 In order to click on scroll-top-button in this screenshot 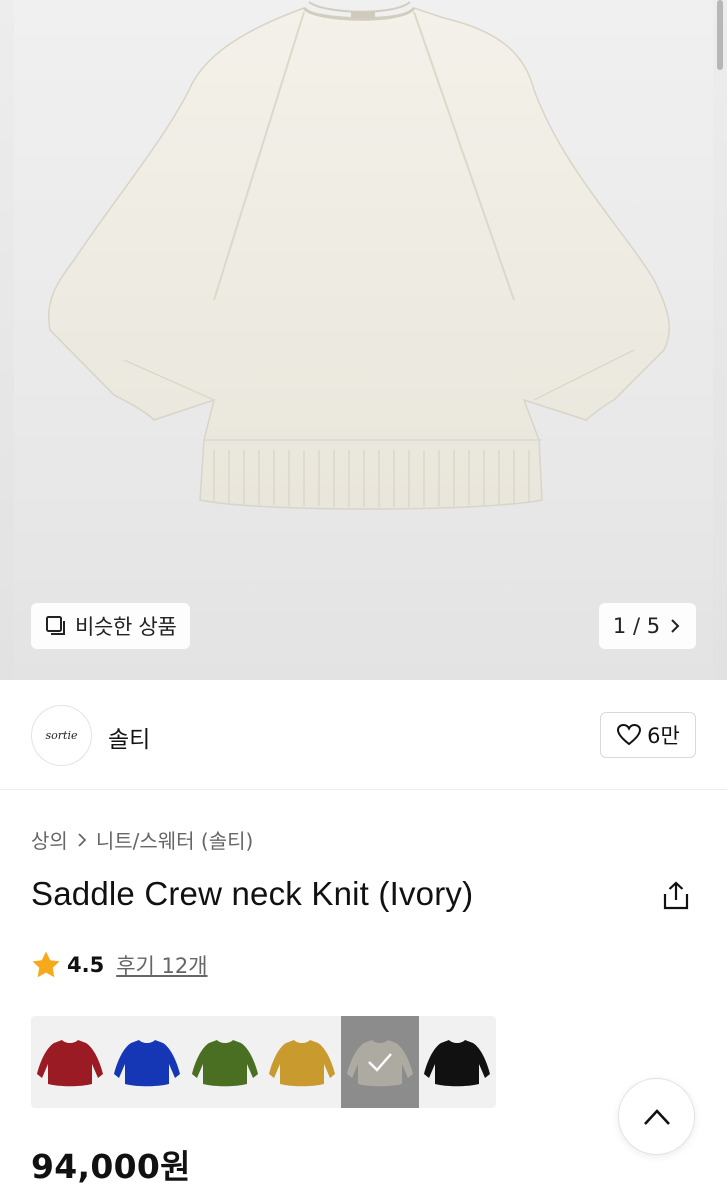, I will do `click(656, 1116)`.